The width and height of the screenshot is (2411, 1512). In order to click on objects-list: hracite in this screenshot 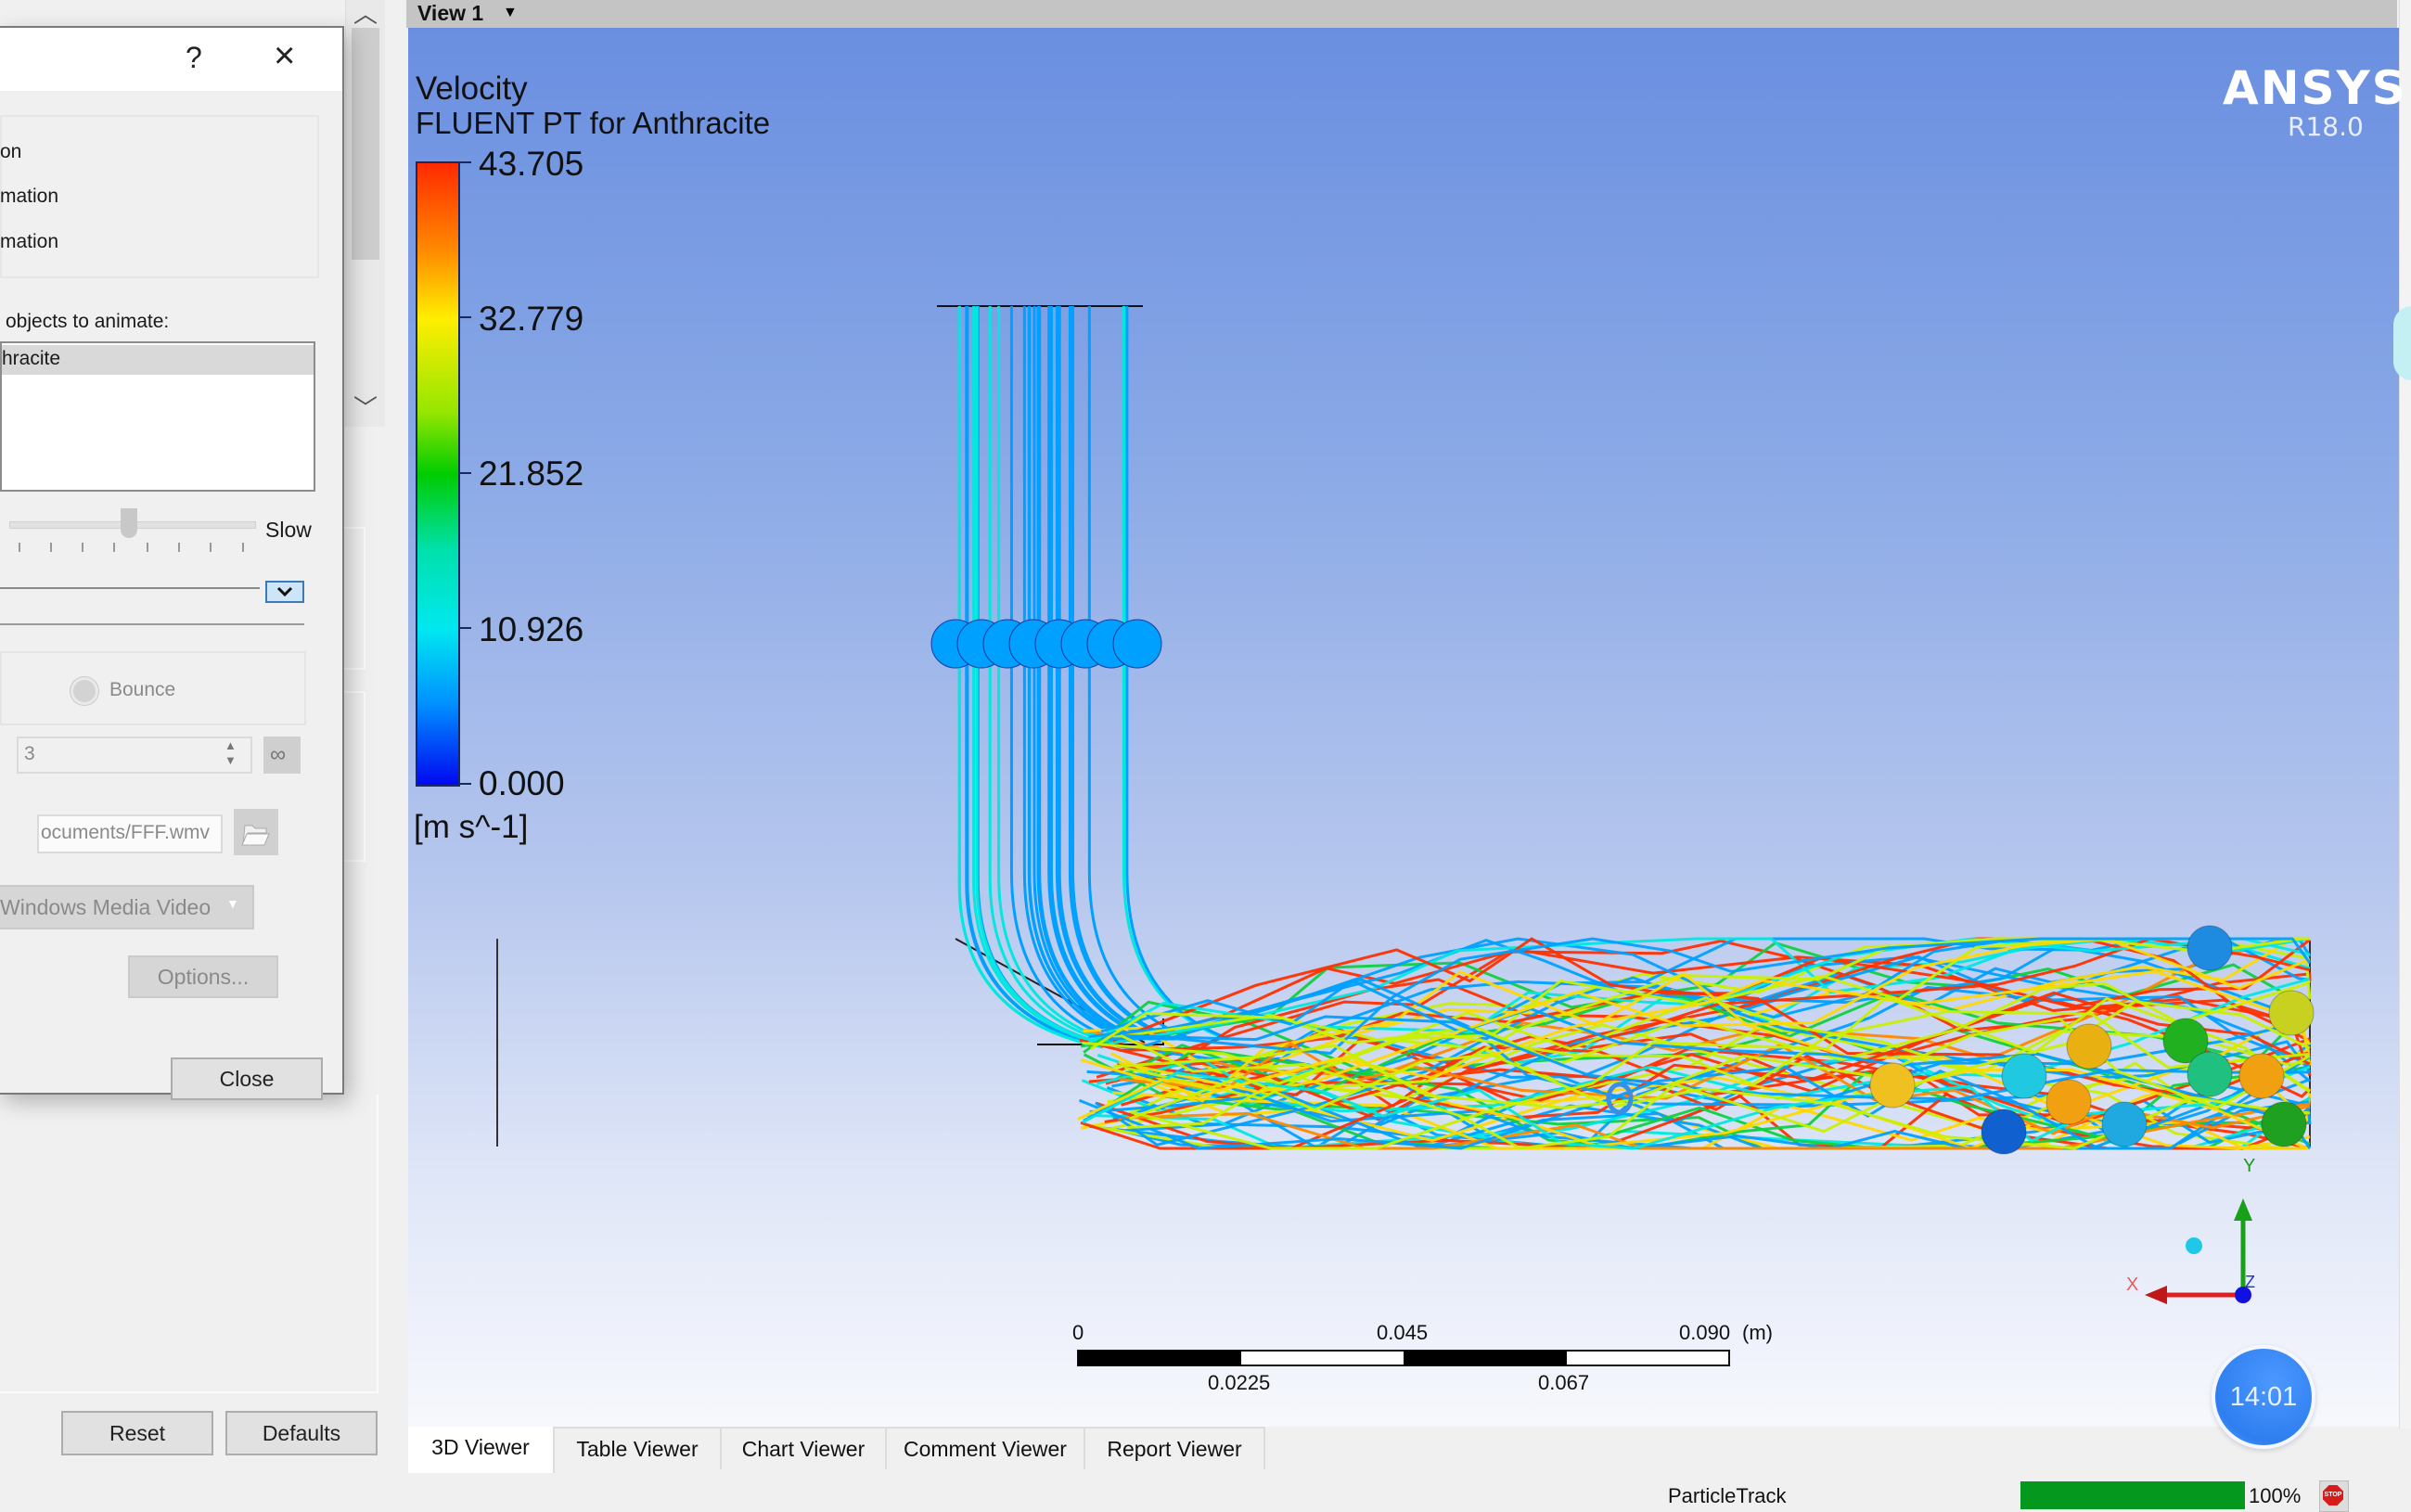, I will do `click(157, 417)`.